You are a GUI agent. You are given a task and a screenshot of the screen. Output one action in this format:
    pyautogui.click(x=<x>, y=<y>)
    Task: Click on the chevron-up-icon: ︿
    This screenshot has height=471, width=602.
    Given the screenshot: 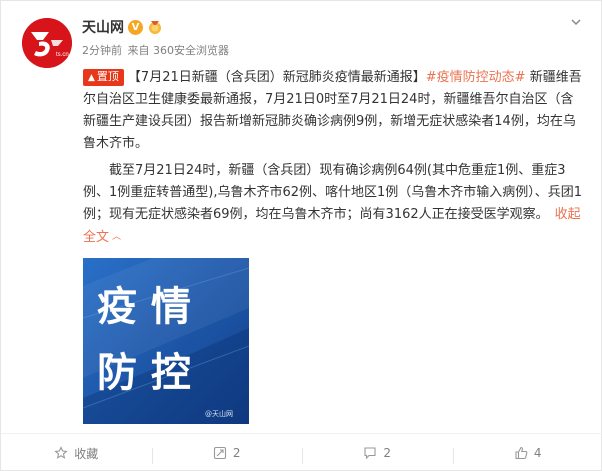 What is the action you would take?
    pyautogui.click(x=117, y=237)
    